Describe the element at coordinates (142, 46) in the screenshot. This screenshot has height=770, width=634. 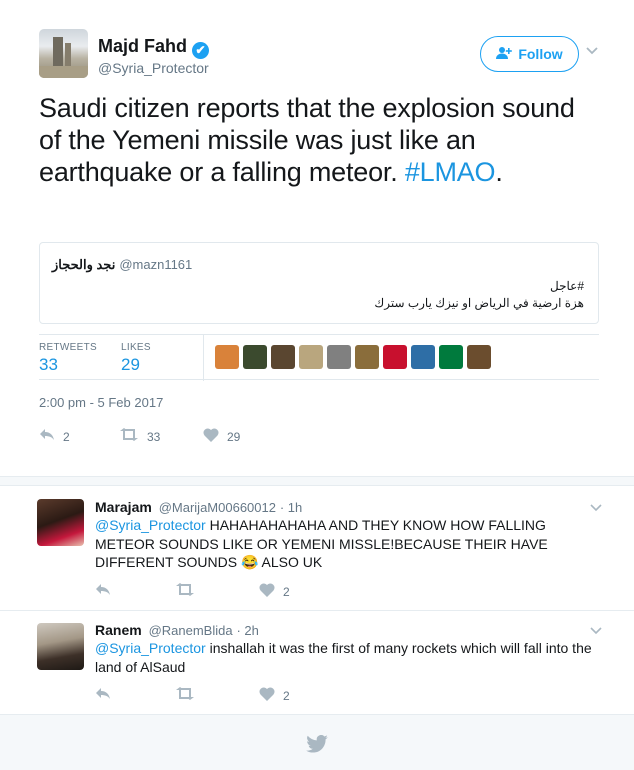
I see `author-name-text: Majd Fahd` at that location.